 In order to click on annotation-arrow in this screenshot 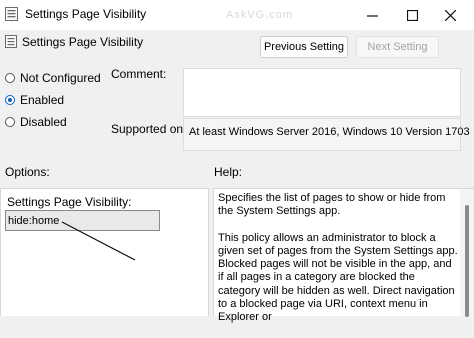, I will do `click(98, 241)`.